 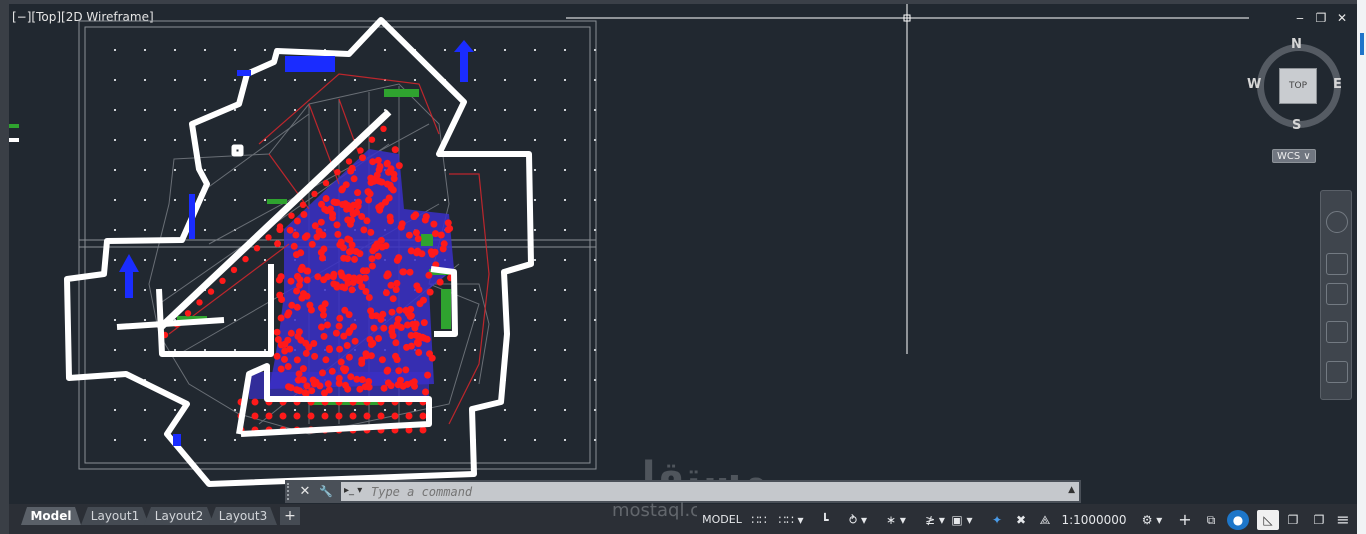 What do you see at coordinates (1254, 84) in the screenshot?
I see `compass-west: W` at bounding box center [1254, 84].